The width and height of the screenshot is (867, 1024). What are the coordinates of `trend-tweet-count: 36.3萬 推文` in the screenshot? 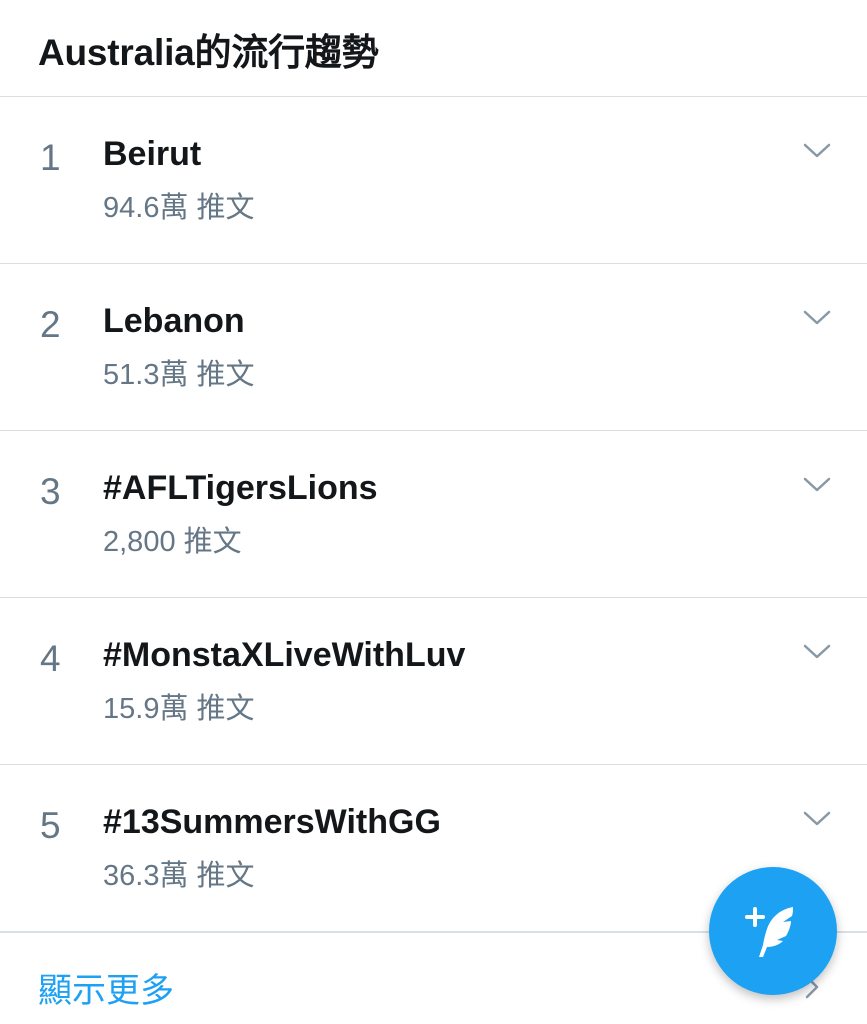 It's located at (179, 876).